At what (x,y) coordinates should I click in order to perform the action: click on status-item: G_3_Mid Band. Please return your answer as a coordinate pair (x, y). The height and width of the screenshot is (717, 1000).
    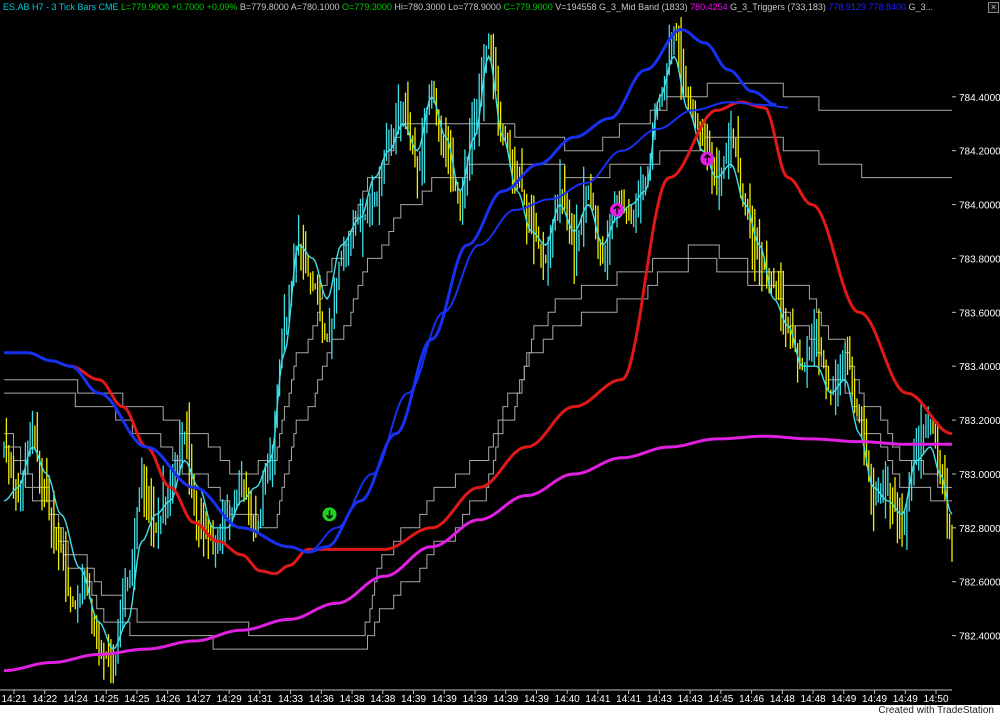
    Looking at the image, I should click on (628, 7).